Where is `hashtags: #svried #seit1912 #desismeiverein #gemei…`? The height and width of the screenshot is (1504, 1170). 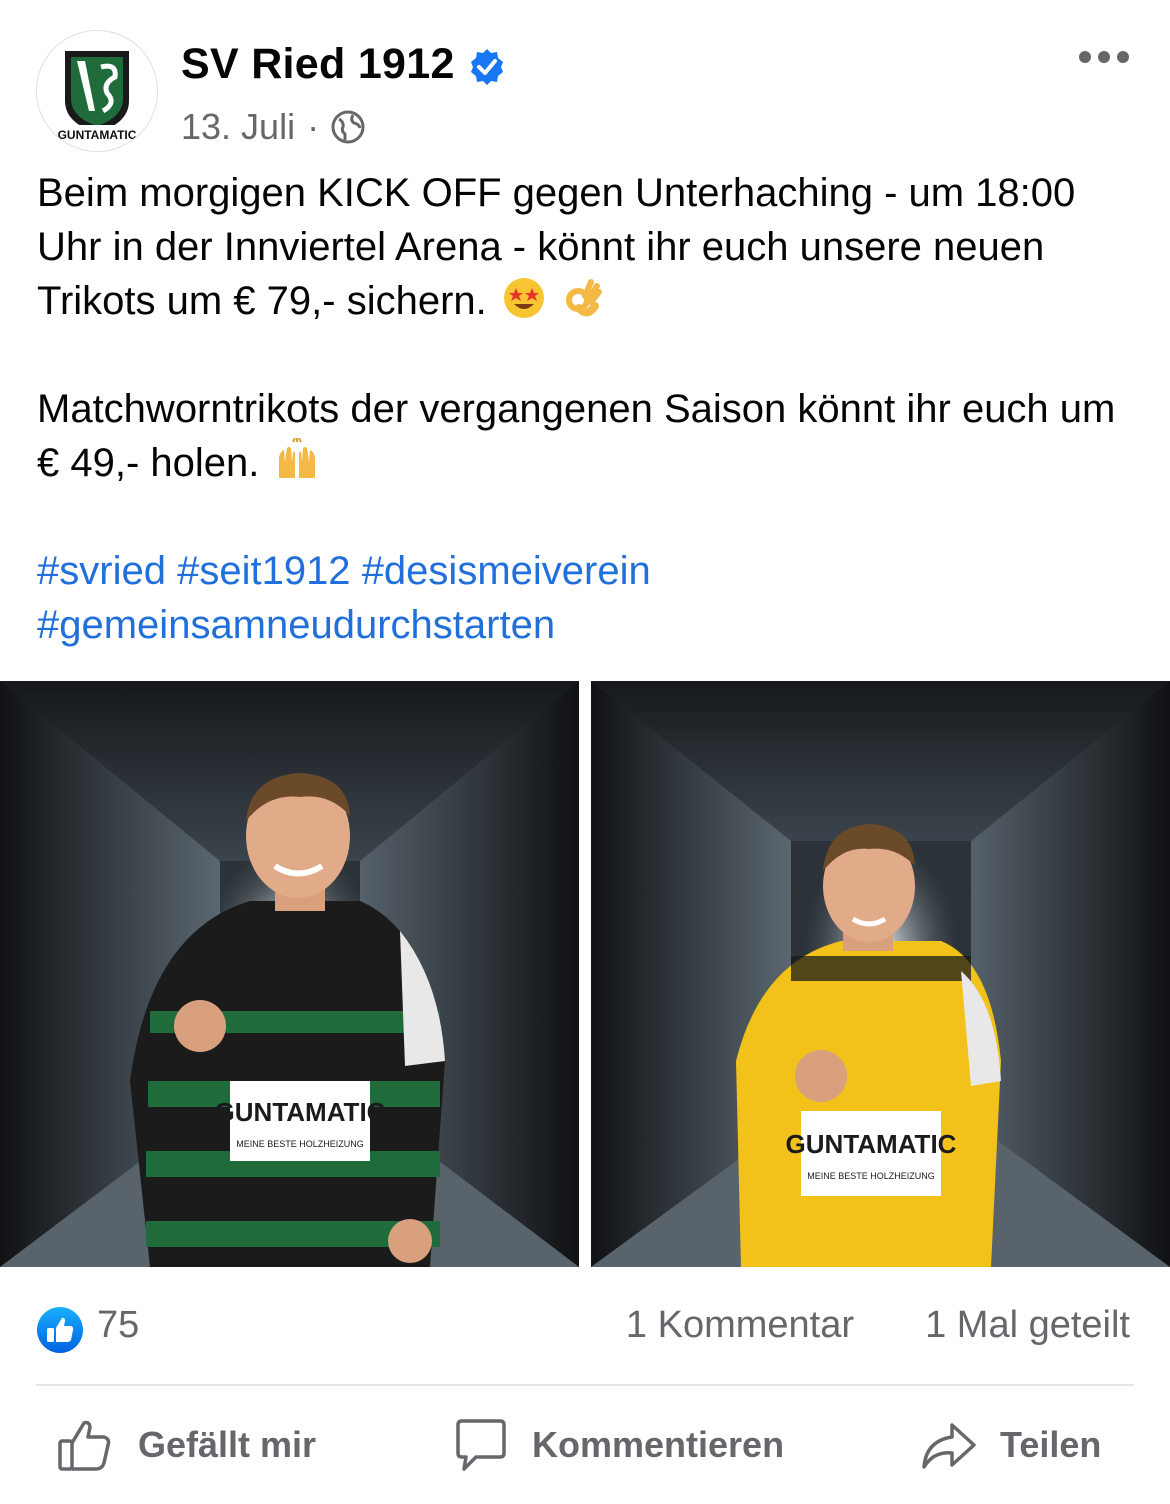 hashtags: #svried #seit1912 #desismeiverein #gemei… is located at coordinates (587, 598).